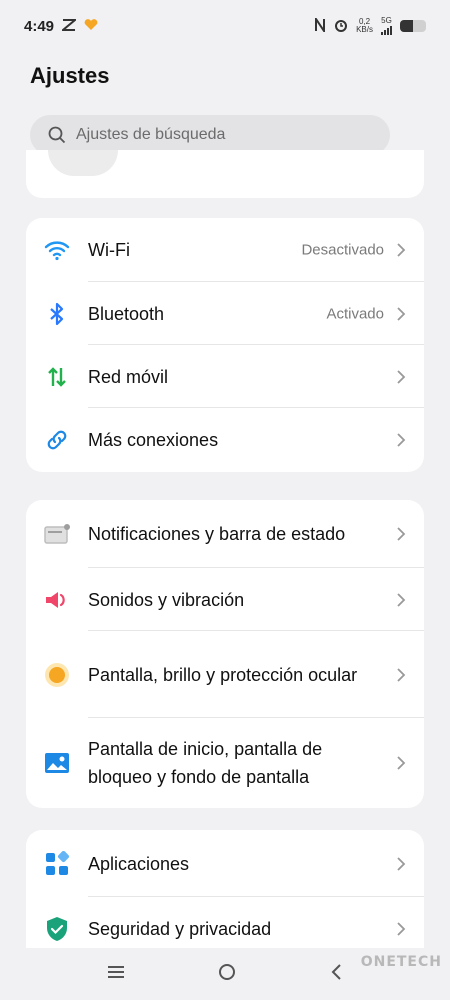 The width and height of the screenshot is (450, 1000). I want to click on bluetooth-icon, so click(57, 314).